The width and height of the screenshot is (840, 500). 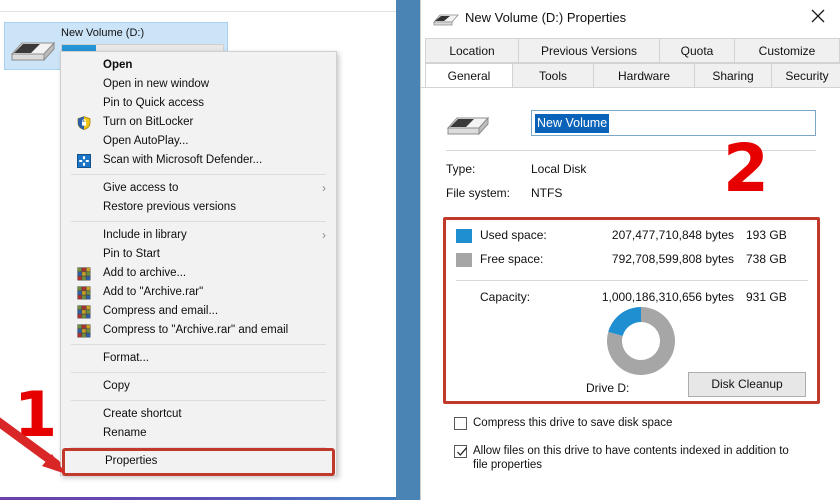 I want to click on context-menu-item-label: Pin to Quick access, so click(x=153, y=103).